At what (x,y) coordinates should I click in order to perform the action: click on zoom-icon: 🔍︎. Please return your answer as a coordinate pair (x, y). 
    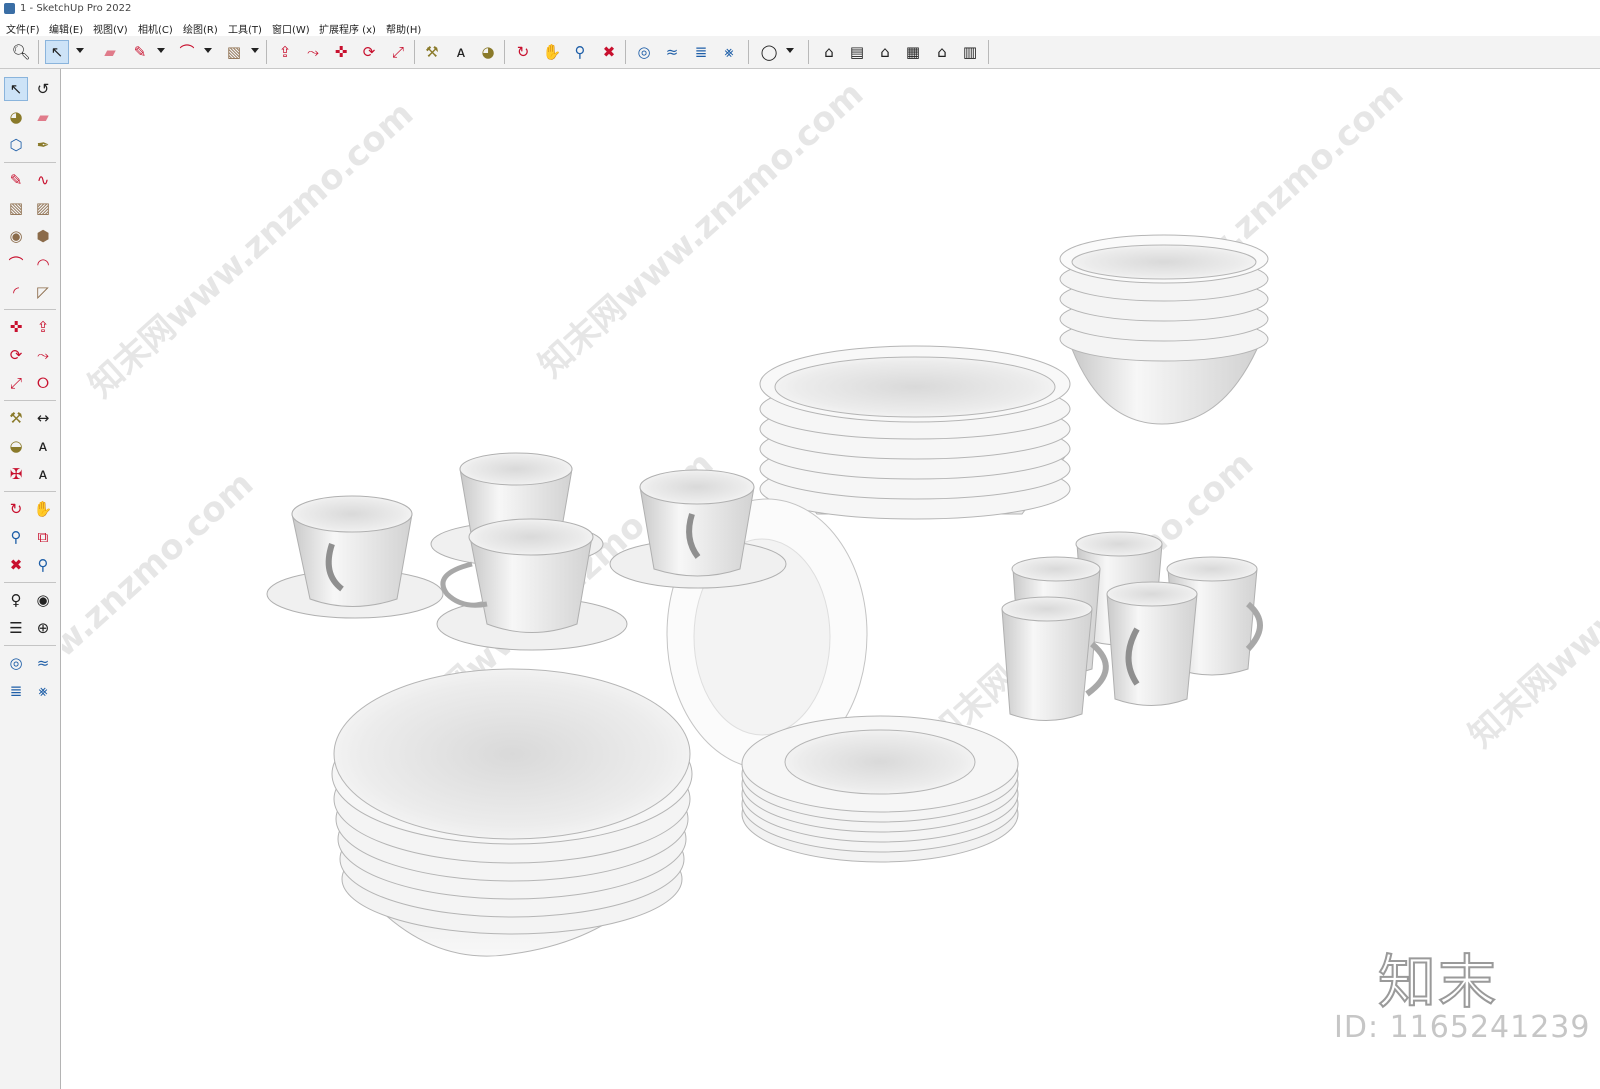
    Looking at the image, I should click on (21, 52).